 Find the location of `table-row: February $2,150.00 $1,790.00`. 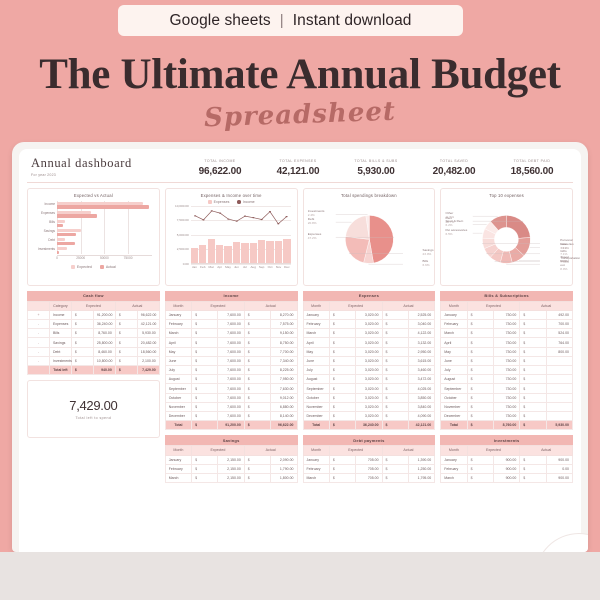

table-row: February $2,150.00 $1,790.00 is located at coordinates (231, 468).